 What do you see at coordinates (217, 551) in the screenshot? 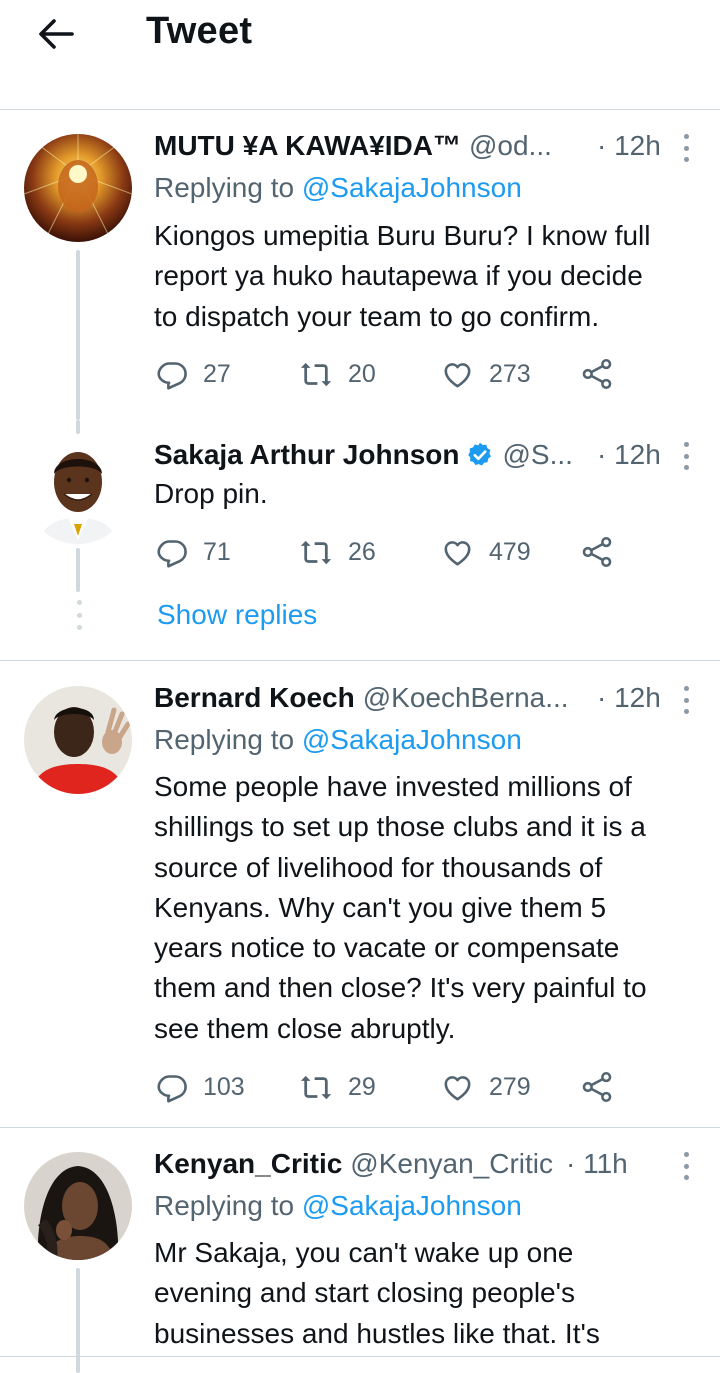
I see `reply-count: 71` at bounding box center [217, 551].